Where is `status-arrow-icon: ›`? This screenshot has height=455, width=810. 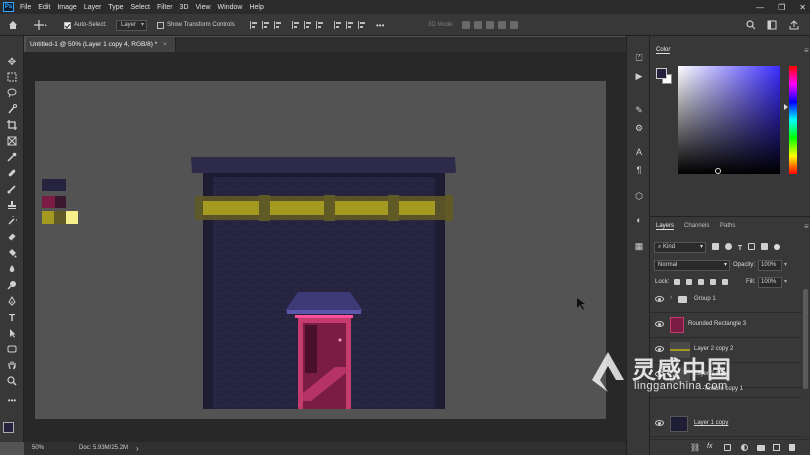 status-arrow-icon: › is located at coordinates (137, 448).